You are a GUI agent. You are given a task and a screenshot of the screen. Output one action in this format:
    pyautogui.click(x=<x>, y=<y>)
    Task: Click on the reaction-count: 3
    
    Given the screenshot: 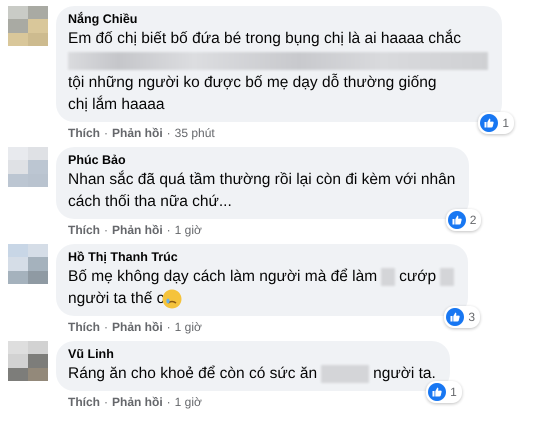 What is the action you would take?
    pyautogui.click(x=462, y=317)
    